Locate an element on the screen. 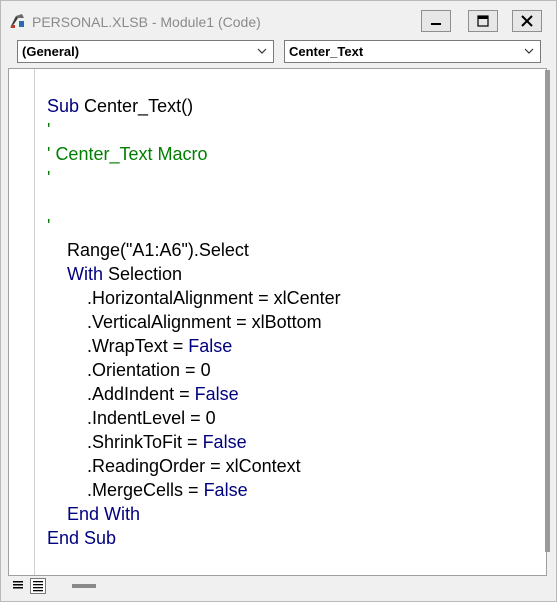  code-token: Range("A1:A6").Select is located at coordinates (148, 250).